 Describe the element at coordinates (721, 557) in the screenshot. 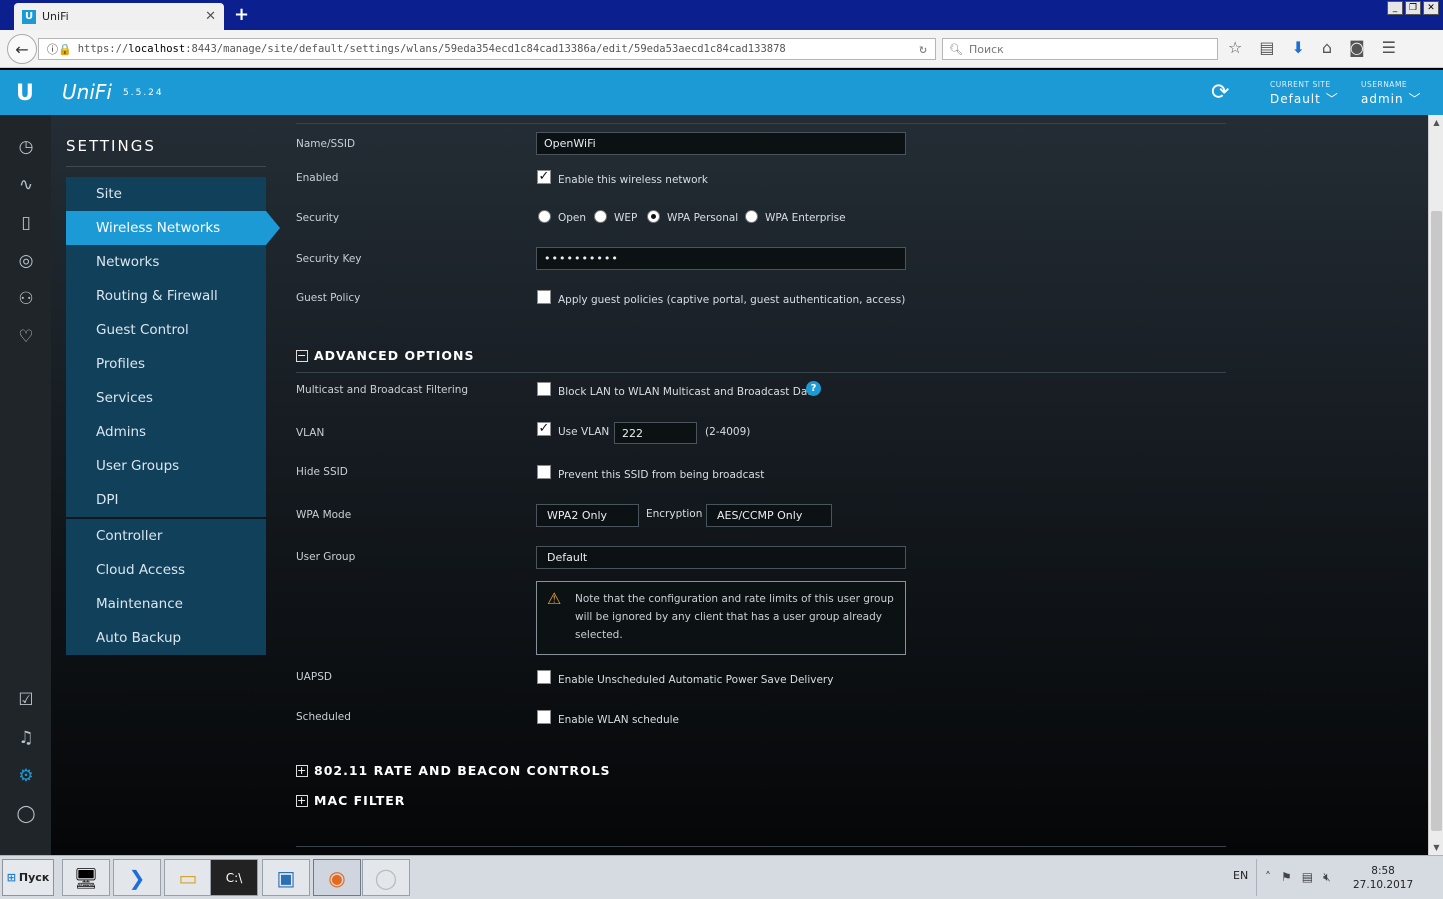

I see `user-group-select: Default` at that location.